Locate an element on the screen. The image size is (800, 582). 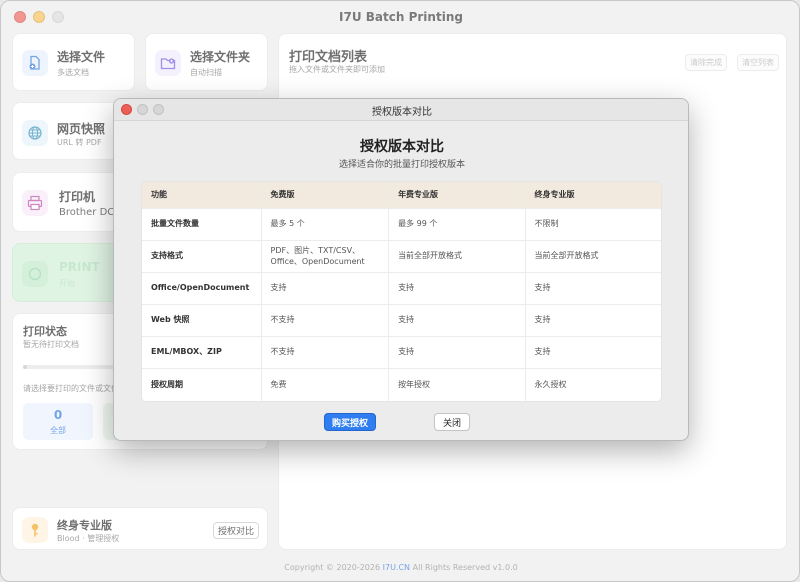
table-cell: 支持格式 is located at coordinates (202, 256).